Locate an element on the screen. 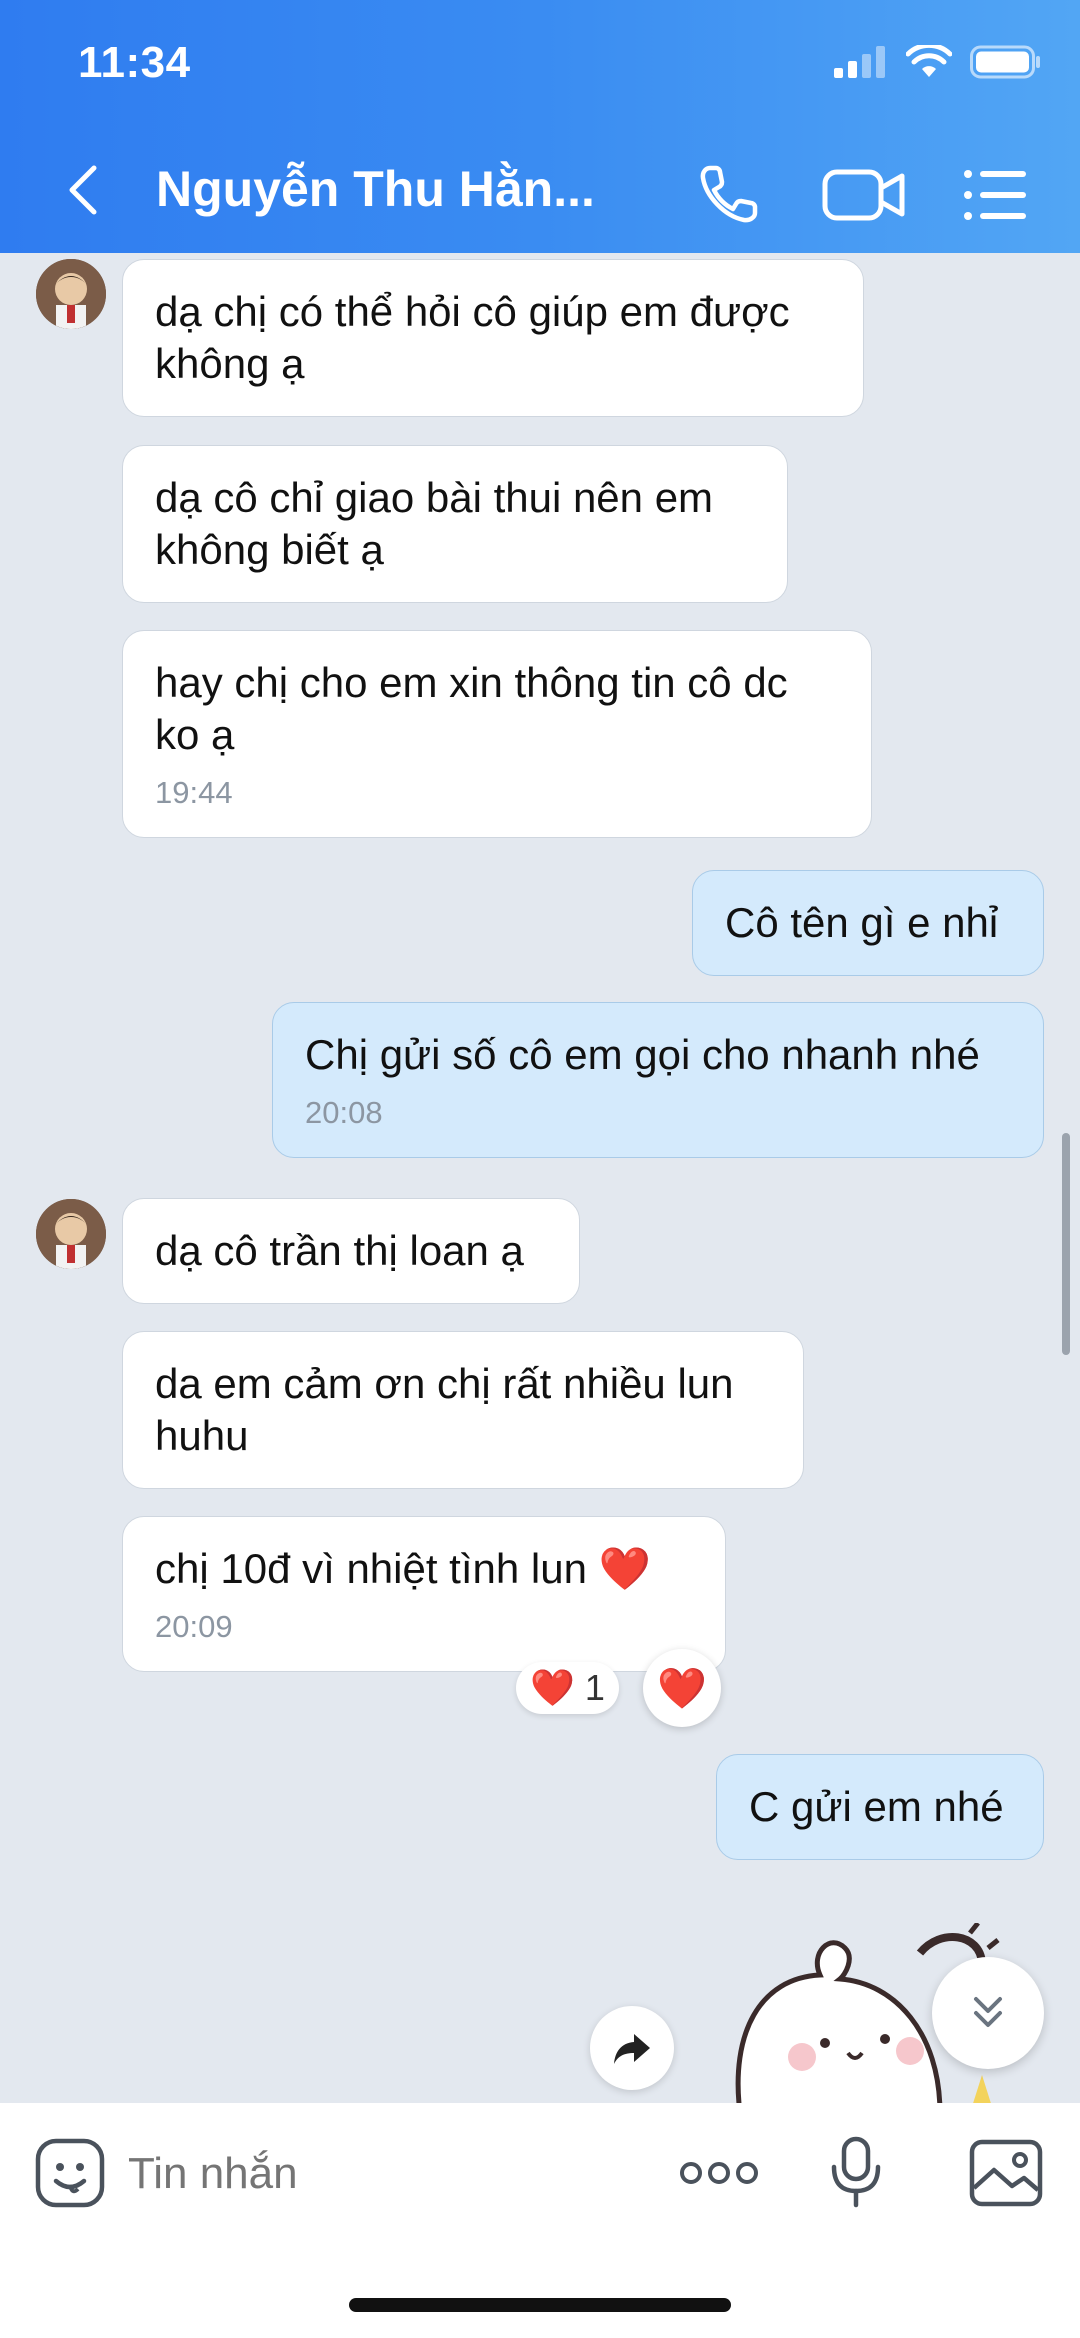 Image resolution: width=1080 pixels, height=2338 pixels. message-text: C gửi em nhé is located at coordinates (876, 1806).